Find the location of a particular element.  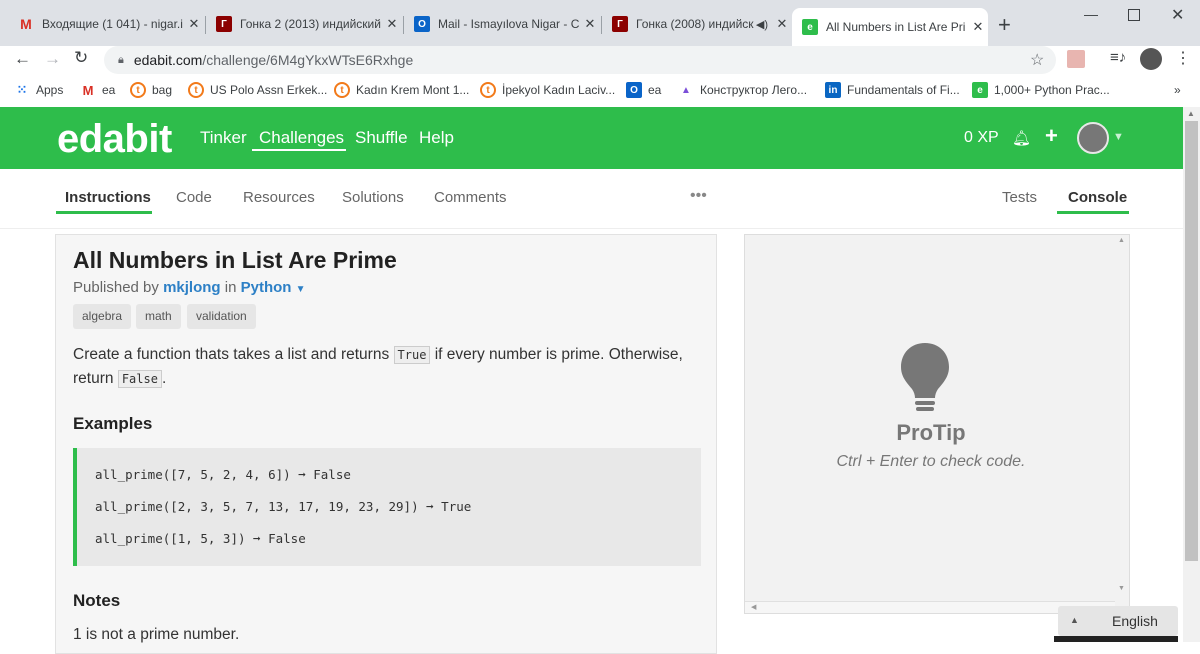

bookmark-bag: t bag is located at coordinates (151, 90).